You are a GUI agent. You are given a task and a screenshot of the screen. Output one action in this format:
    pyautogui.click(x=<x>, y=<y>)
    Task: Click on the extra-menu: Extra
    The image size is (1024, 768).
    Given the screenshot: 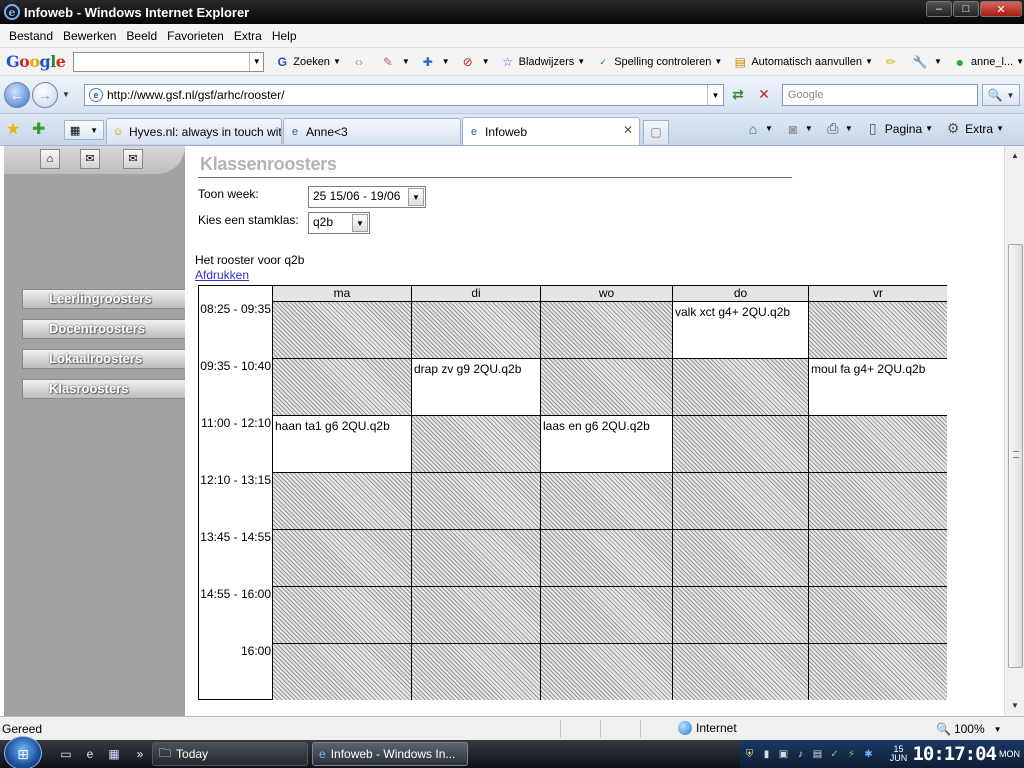 What is the action you would take?
    pyautogui.click(x=979, y=129)
    